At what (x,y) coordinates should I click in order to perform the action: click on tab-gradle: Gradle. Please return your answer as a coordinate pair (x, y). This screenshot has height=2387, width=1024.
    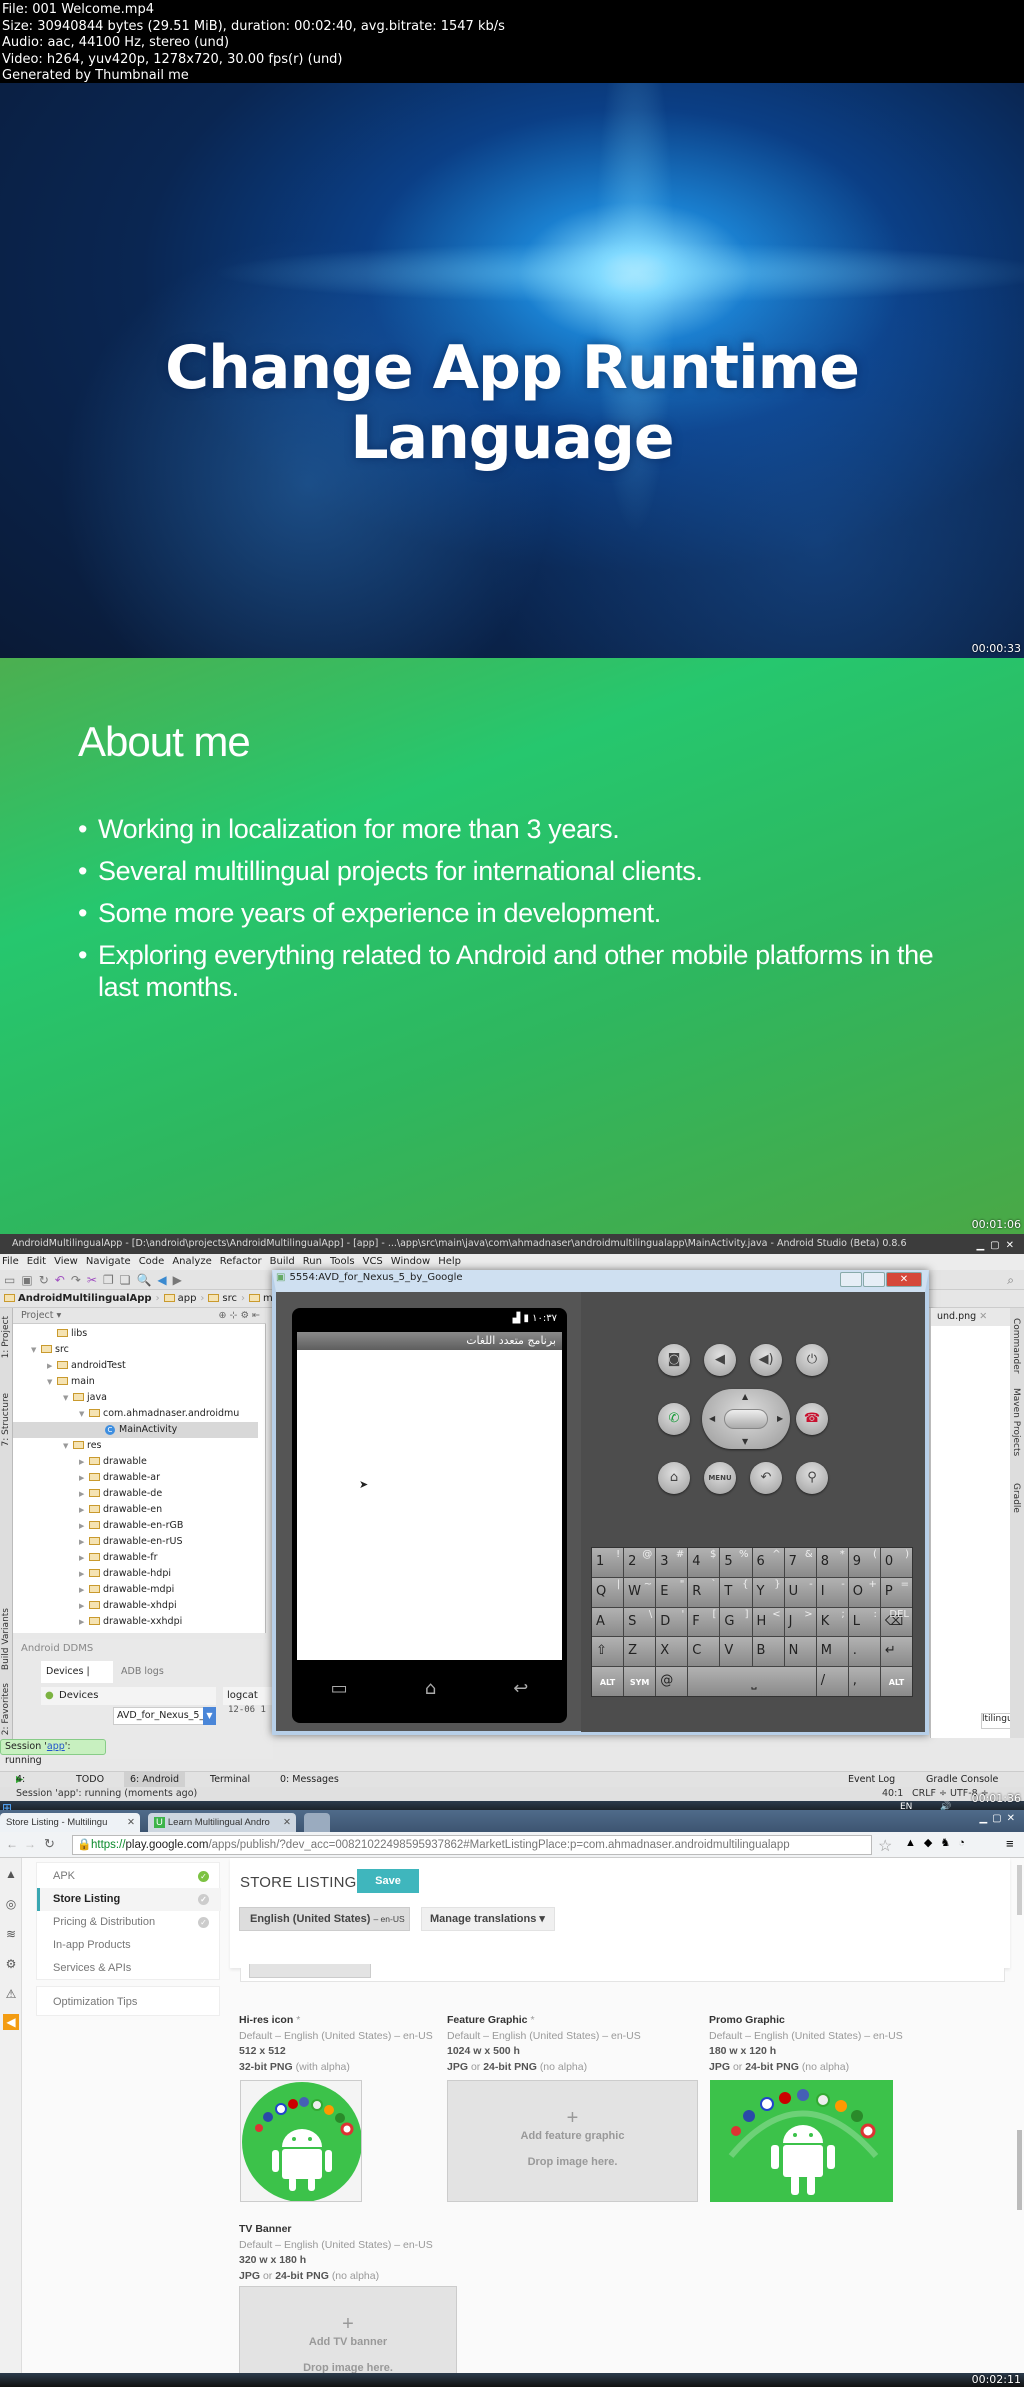
    Looking at the image, I should click on (1016, 1498).